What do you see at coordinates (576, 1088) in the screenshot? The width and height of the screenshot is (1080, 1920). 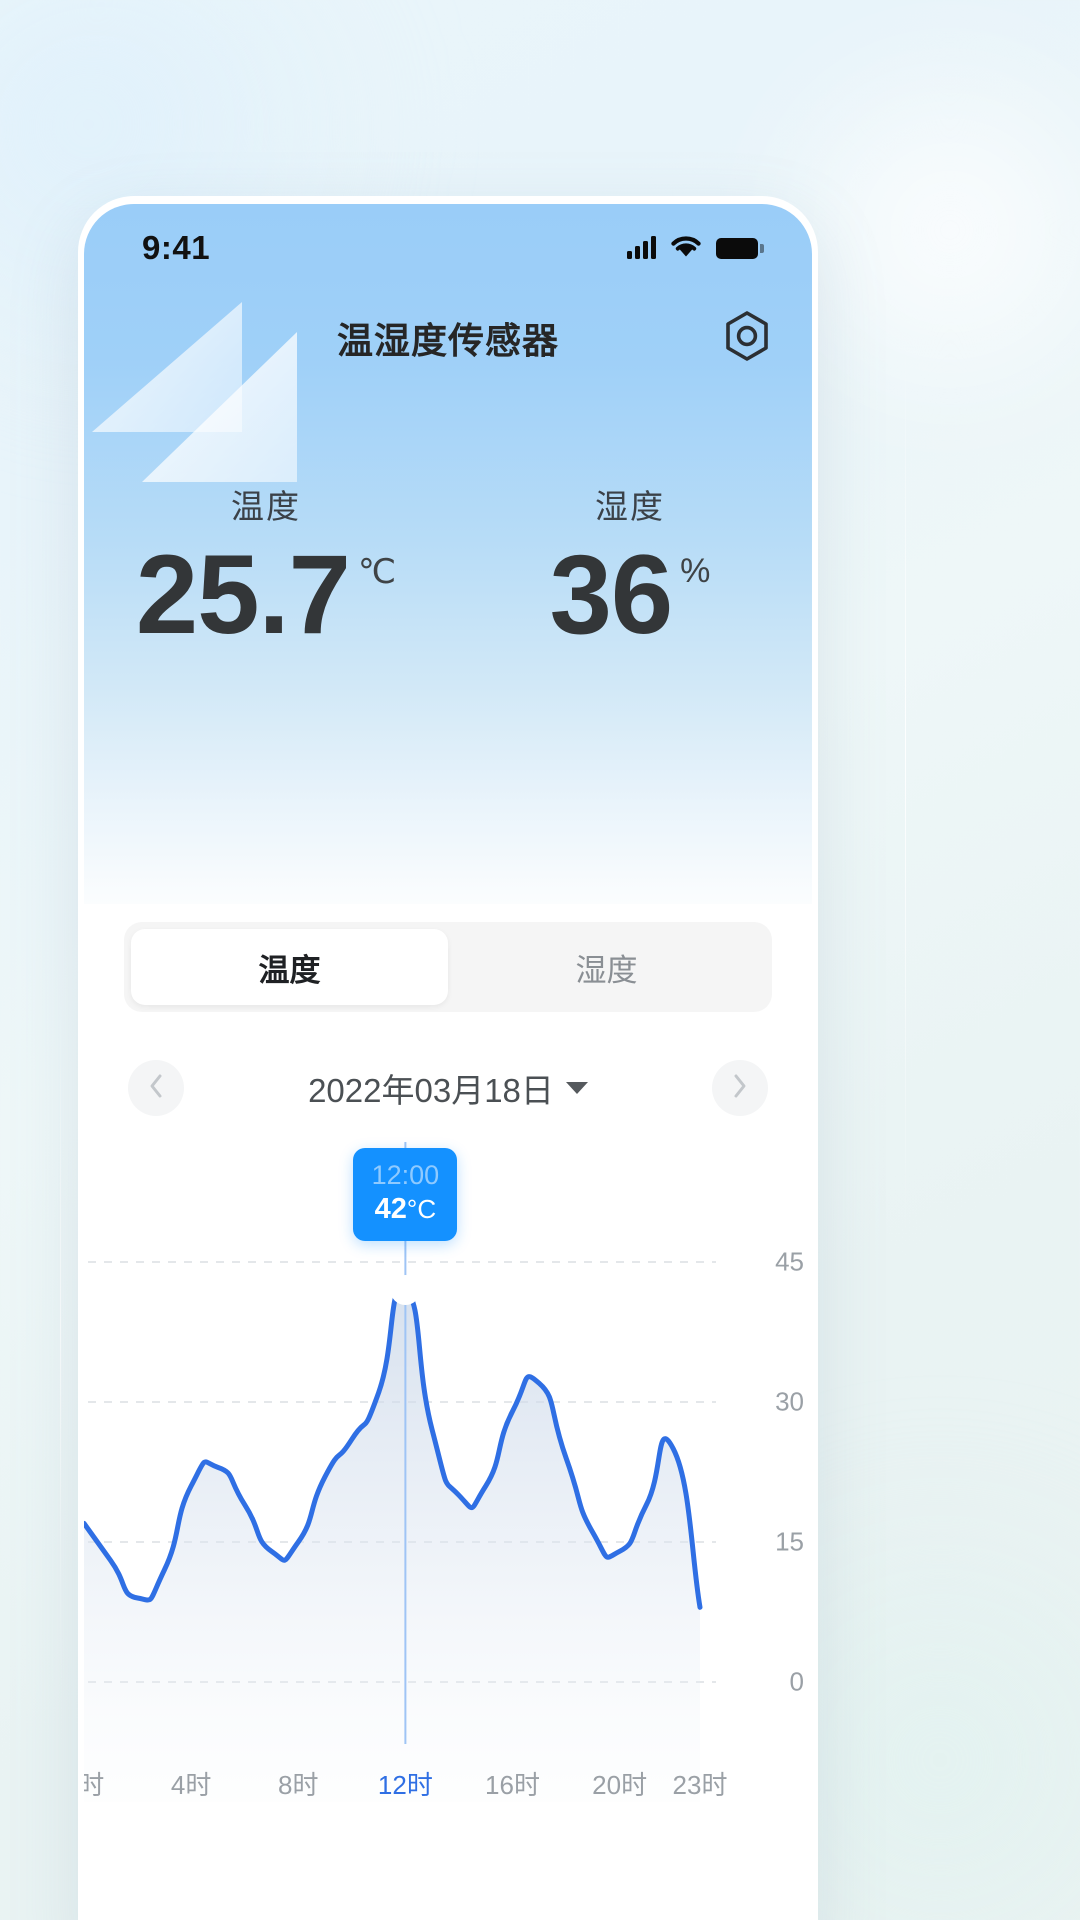 I see `caret-down-icon` at bounding box center [576, 1088].